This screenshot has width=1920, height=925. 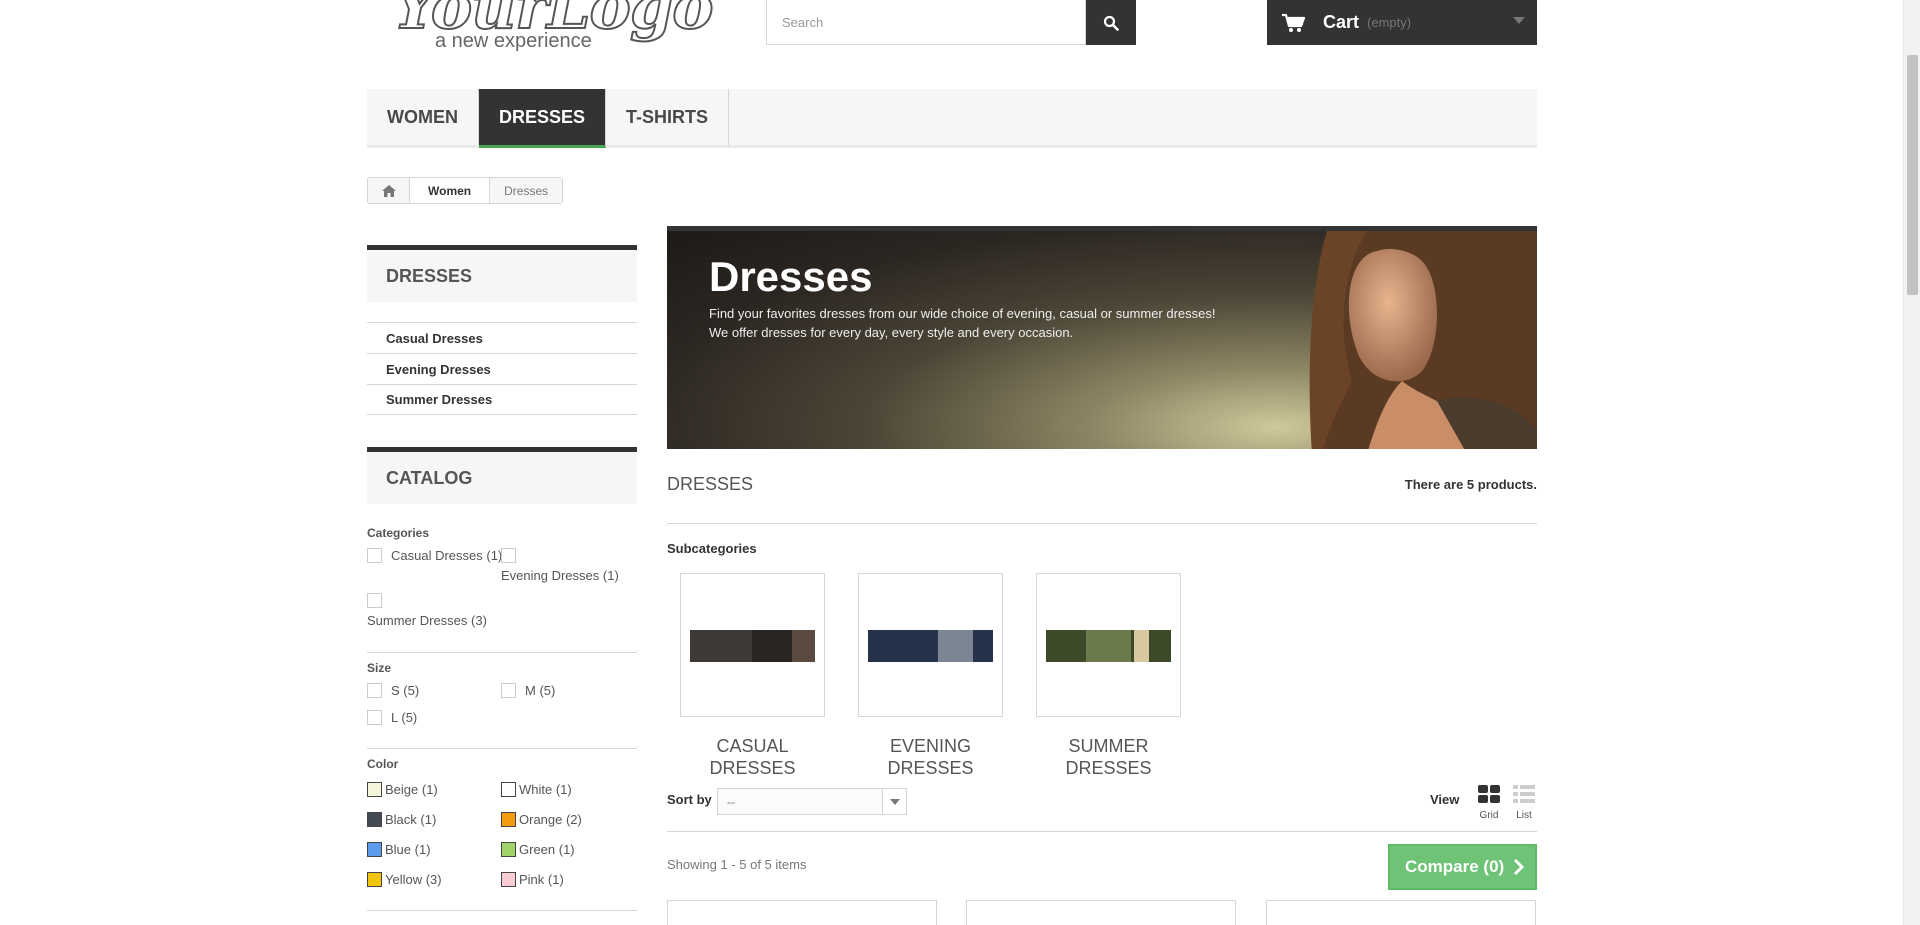 What do you see at coordinates (540, 690) in the screenshot?
I see `filter-label: M (5)` at bounding box center [540, 690].